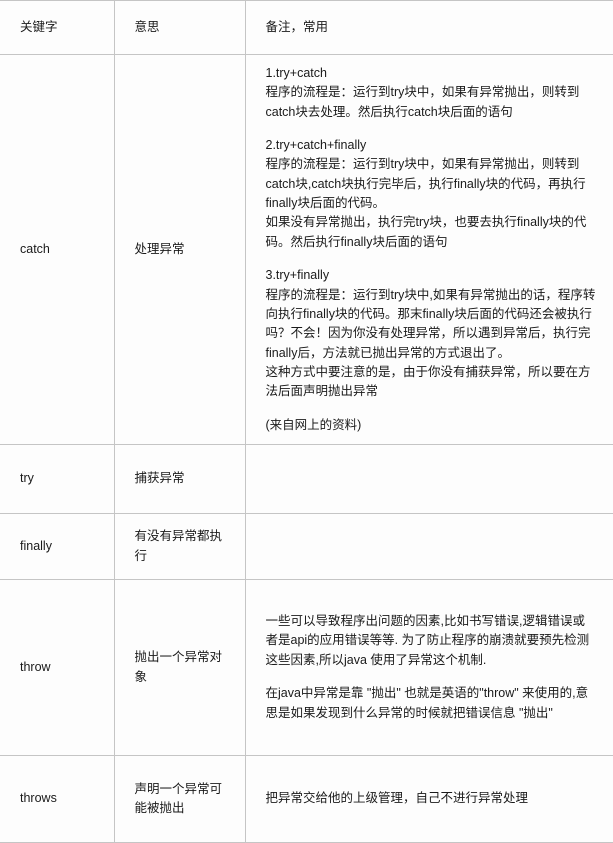  What do you see at coordinates (180, 249) in the screenshot?
I see `cell-meaning-catch: 处理异常` at bounding box center [180, 249].